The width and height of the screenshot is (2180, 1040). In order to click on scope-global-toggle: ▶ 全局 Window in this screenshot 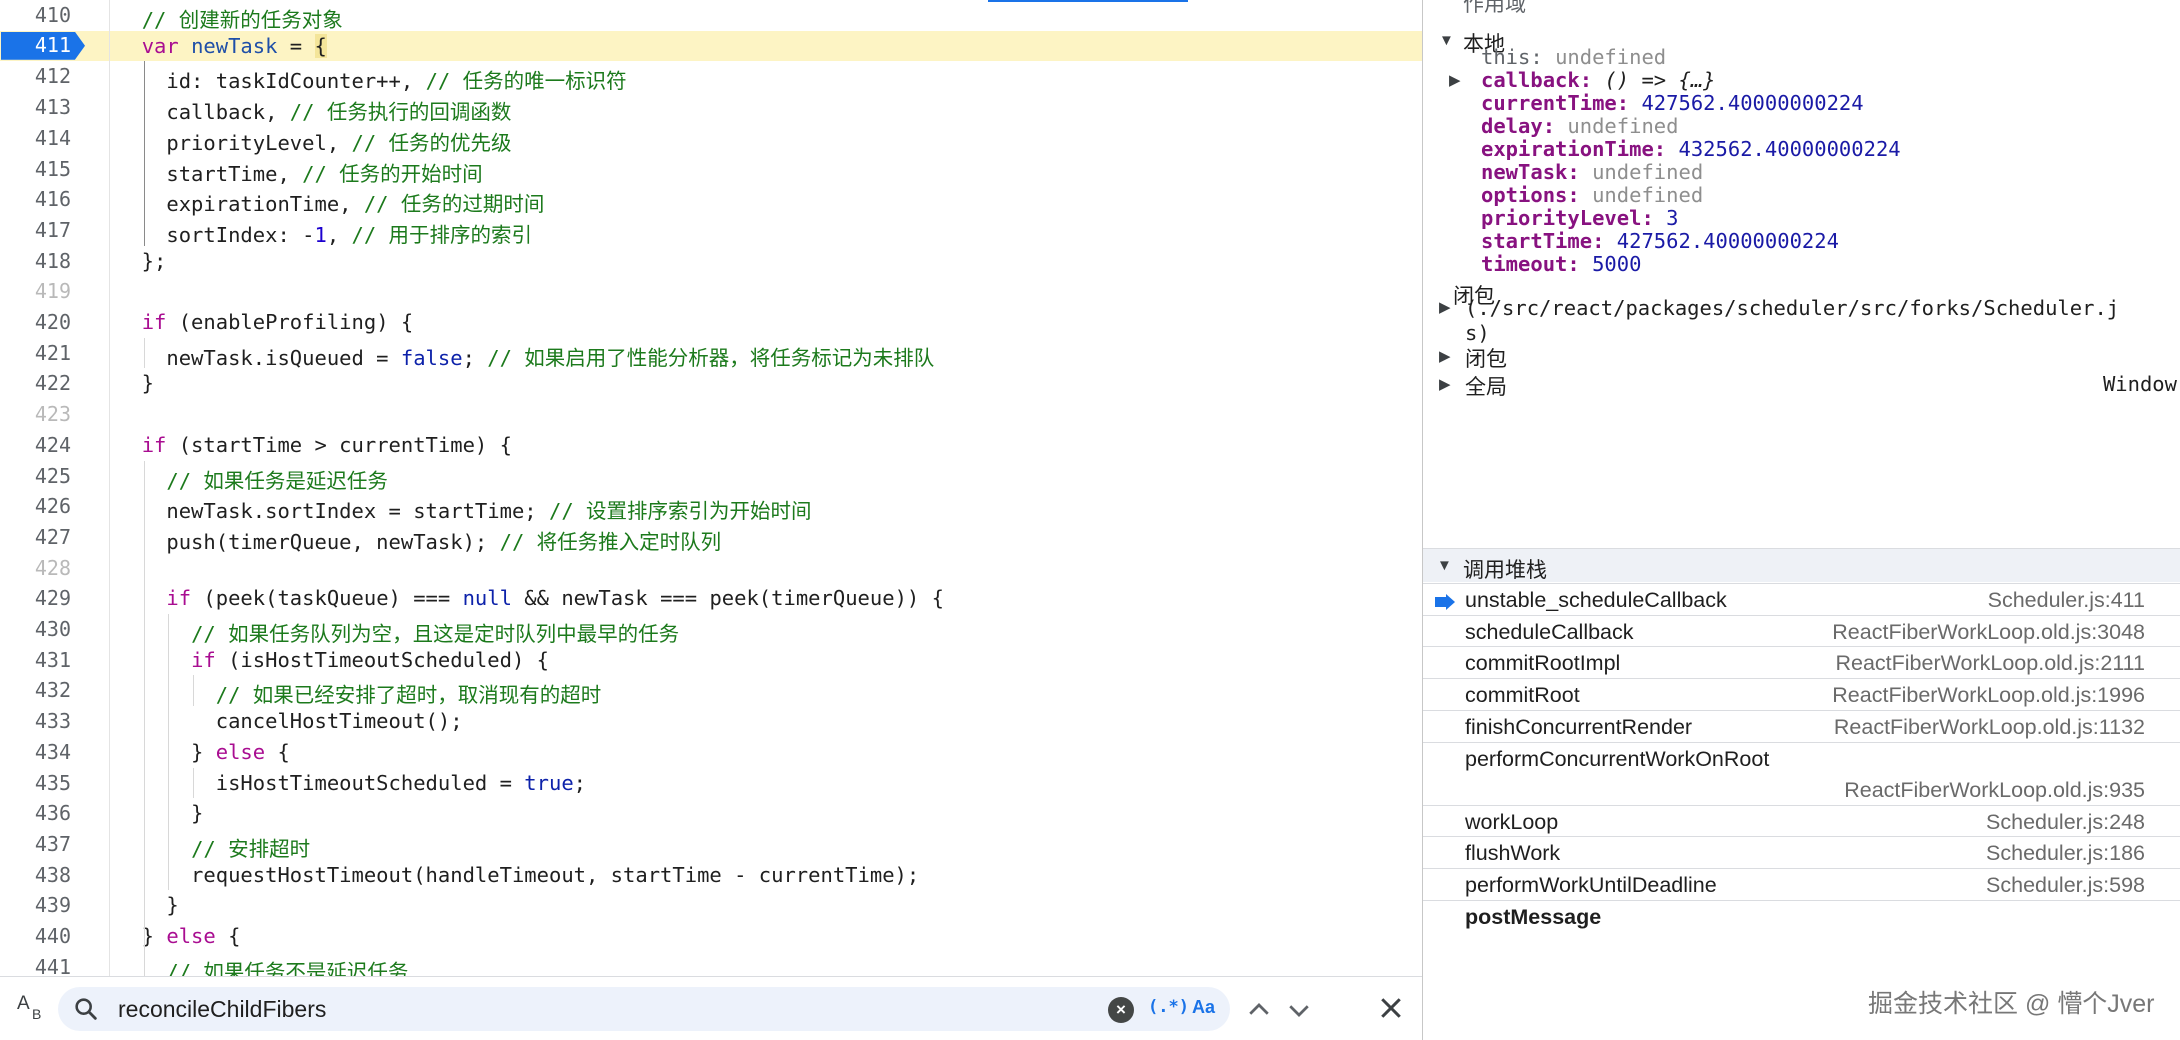, I will do `click(1801, 384)`.